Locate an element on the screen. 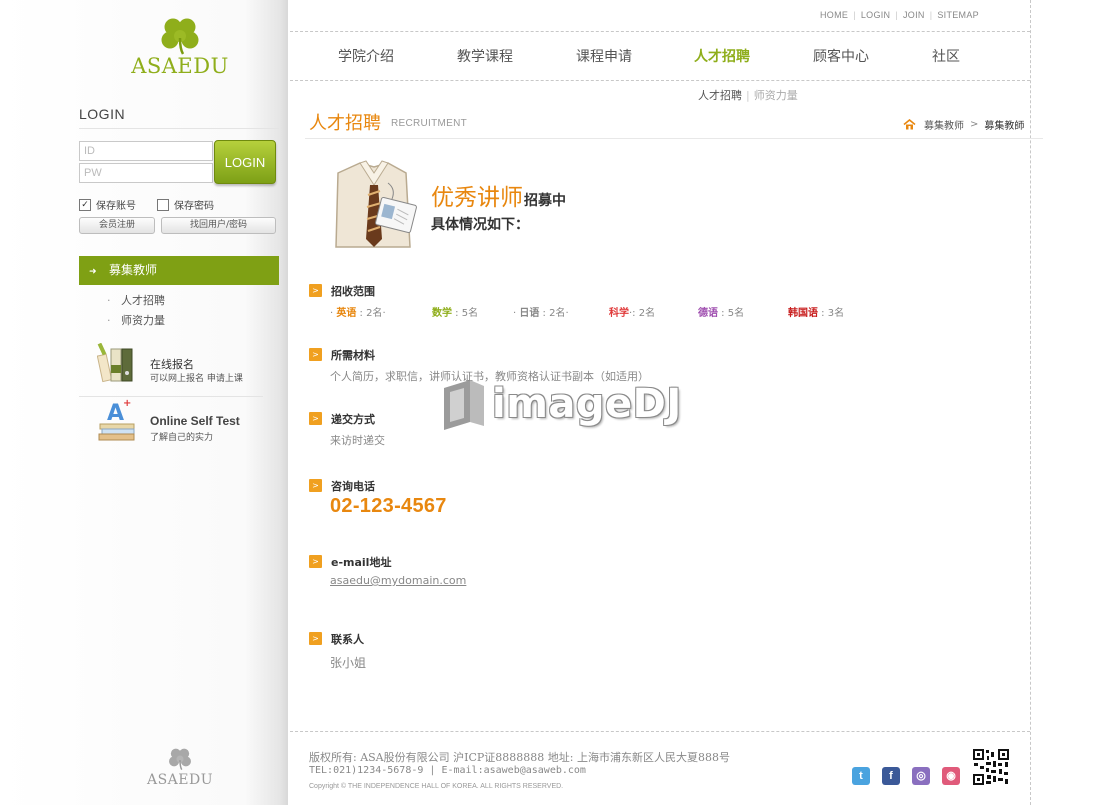 Image resolution: width=1100 pixels, height=805 pixels. lang-item: 韩国语 : 3名 is located at coordinates (816, 311).